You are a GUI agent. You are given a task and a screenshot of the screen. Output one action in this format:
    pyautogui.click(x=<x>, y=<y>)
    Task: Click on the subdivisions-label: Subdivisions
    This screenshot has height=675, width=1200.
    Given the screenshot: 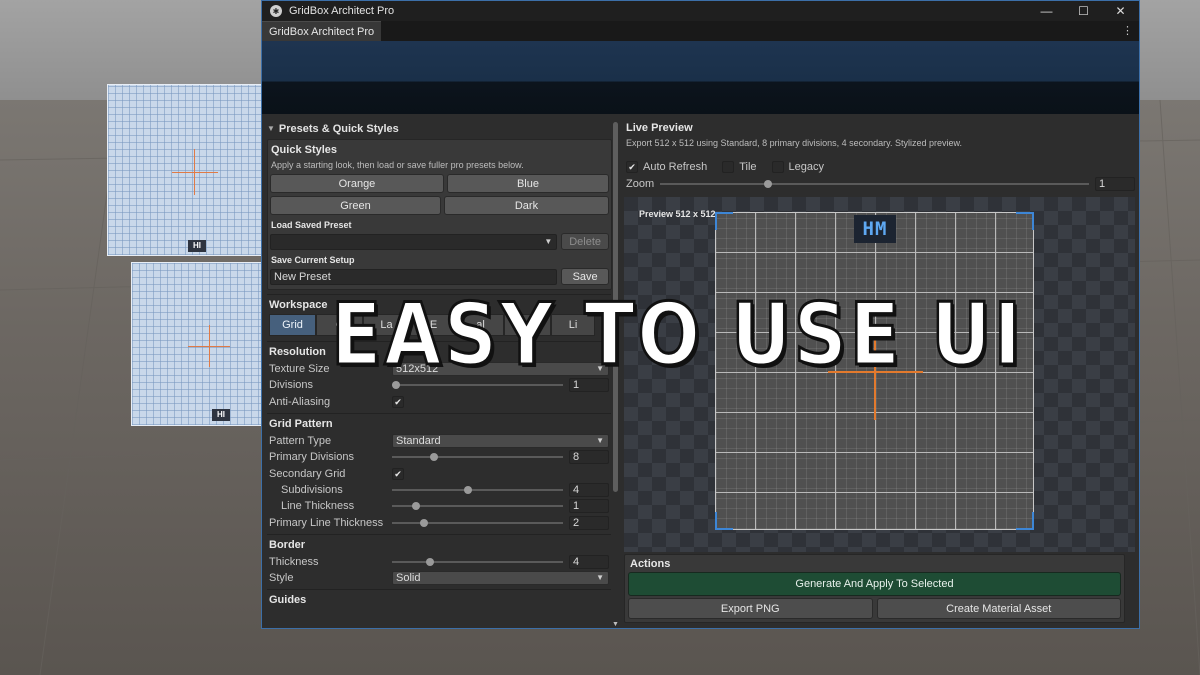 What is the action you would take?
    pyautogui.click(x=312, y=489)
    